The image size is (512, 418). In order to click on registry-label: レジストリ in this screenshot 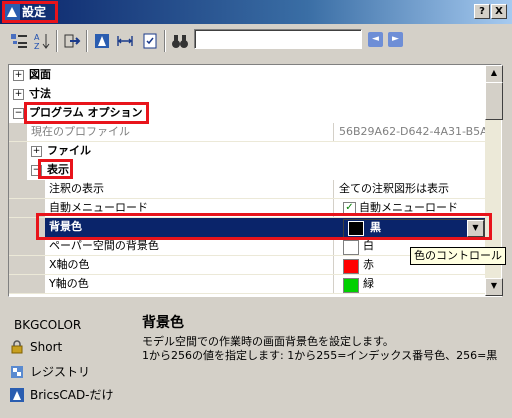, I will do `click(60, 372)`.